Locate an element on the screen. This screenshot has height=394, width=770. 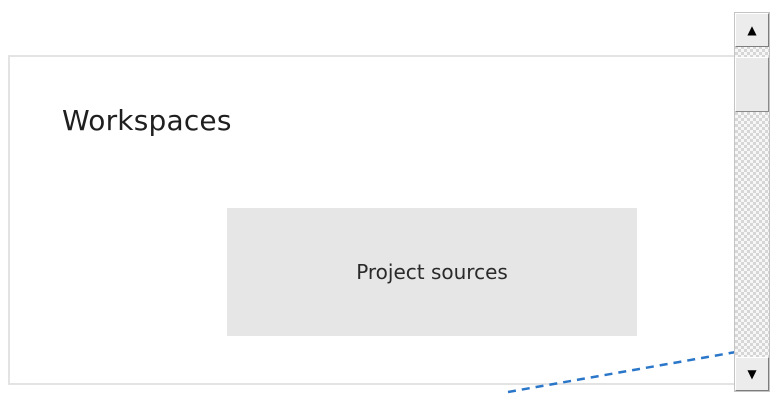
scroll-up-button: ▲ is located at coordinates (752, 30).